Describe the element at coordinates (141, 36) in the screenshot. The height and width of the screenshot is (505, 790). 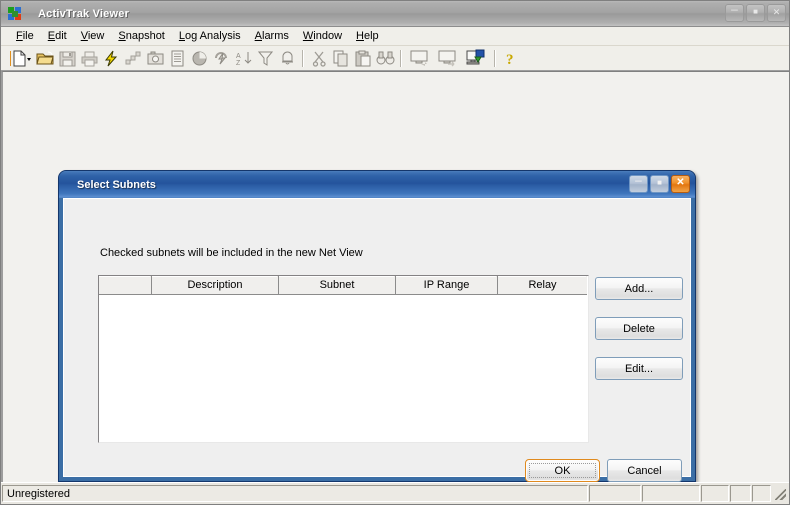
I see `menu-item-snapshot: Snapshot` at that location.